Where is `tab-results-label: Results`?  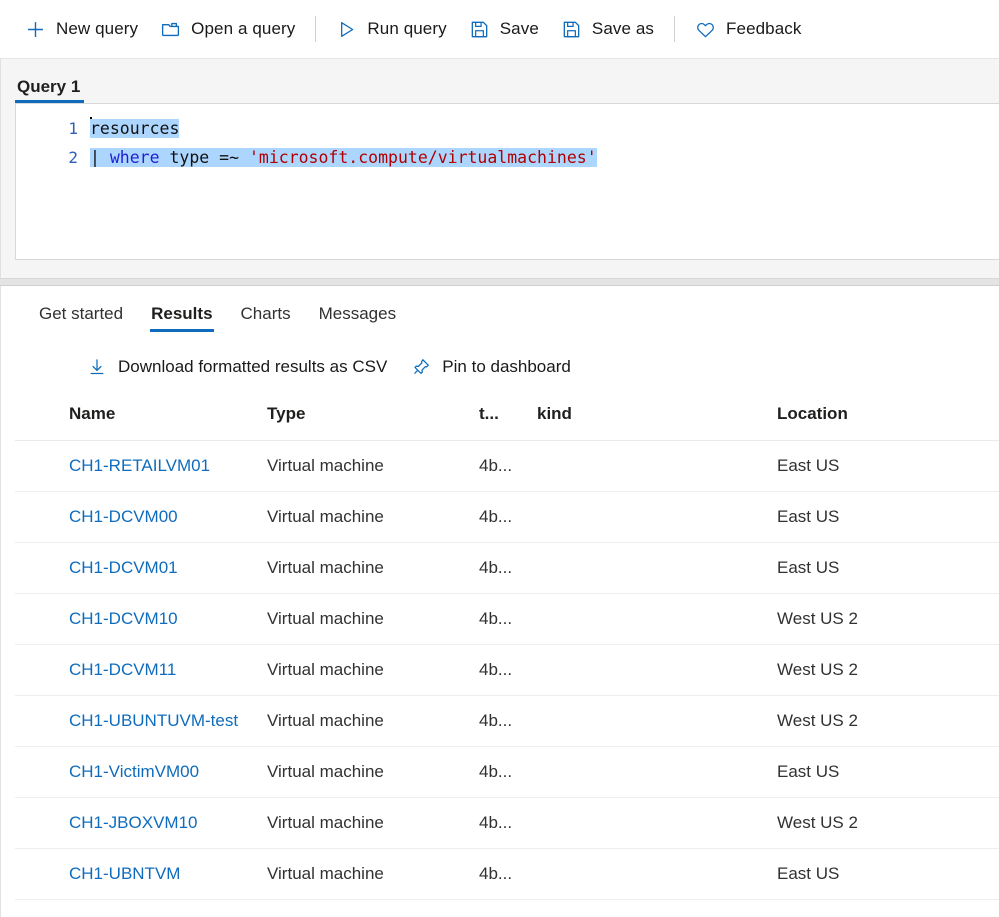
tab-results-label: Results is located at coordinates (182, 313).